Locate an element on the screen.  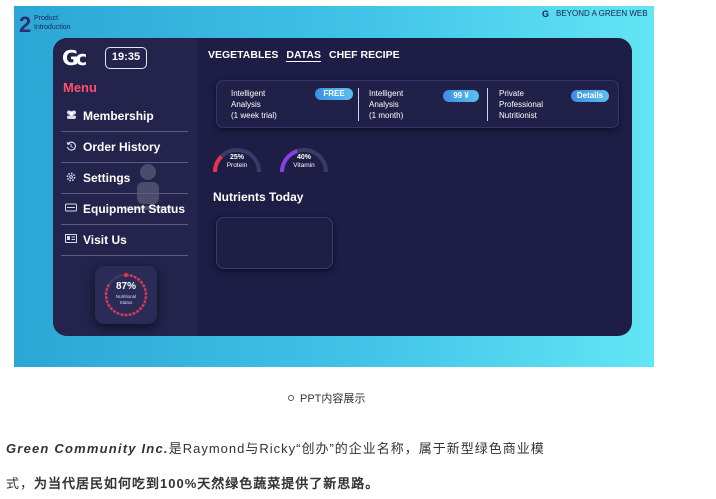
sidebar-item-label: Membership is located at coordinates (118, 116).